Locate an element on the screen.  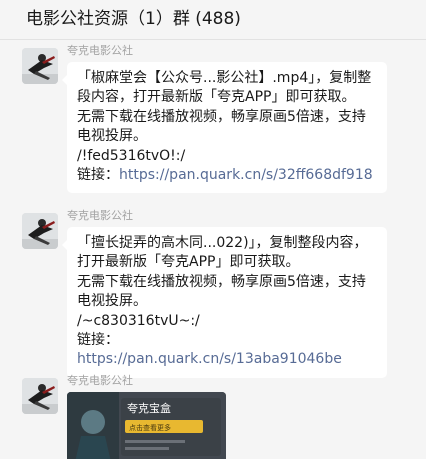
image-caption: 夸克宝盒 is located at coordinates (149, 408).